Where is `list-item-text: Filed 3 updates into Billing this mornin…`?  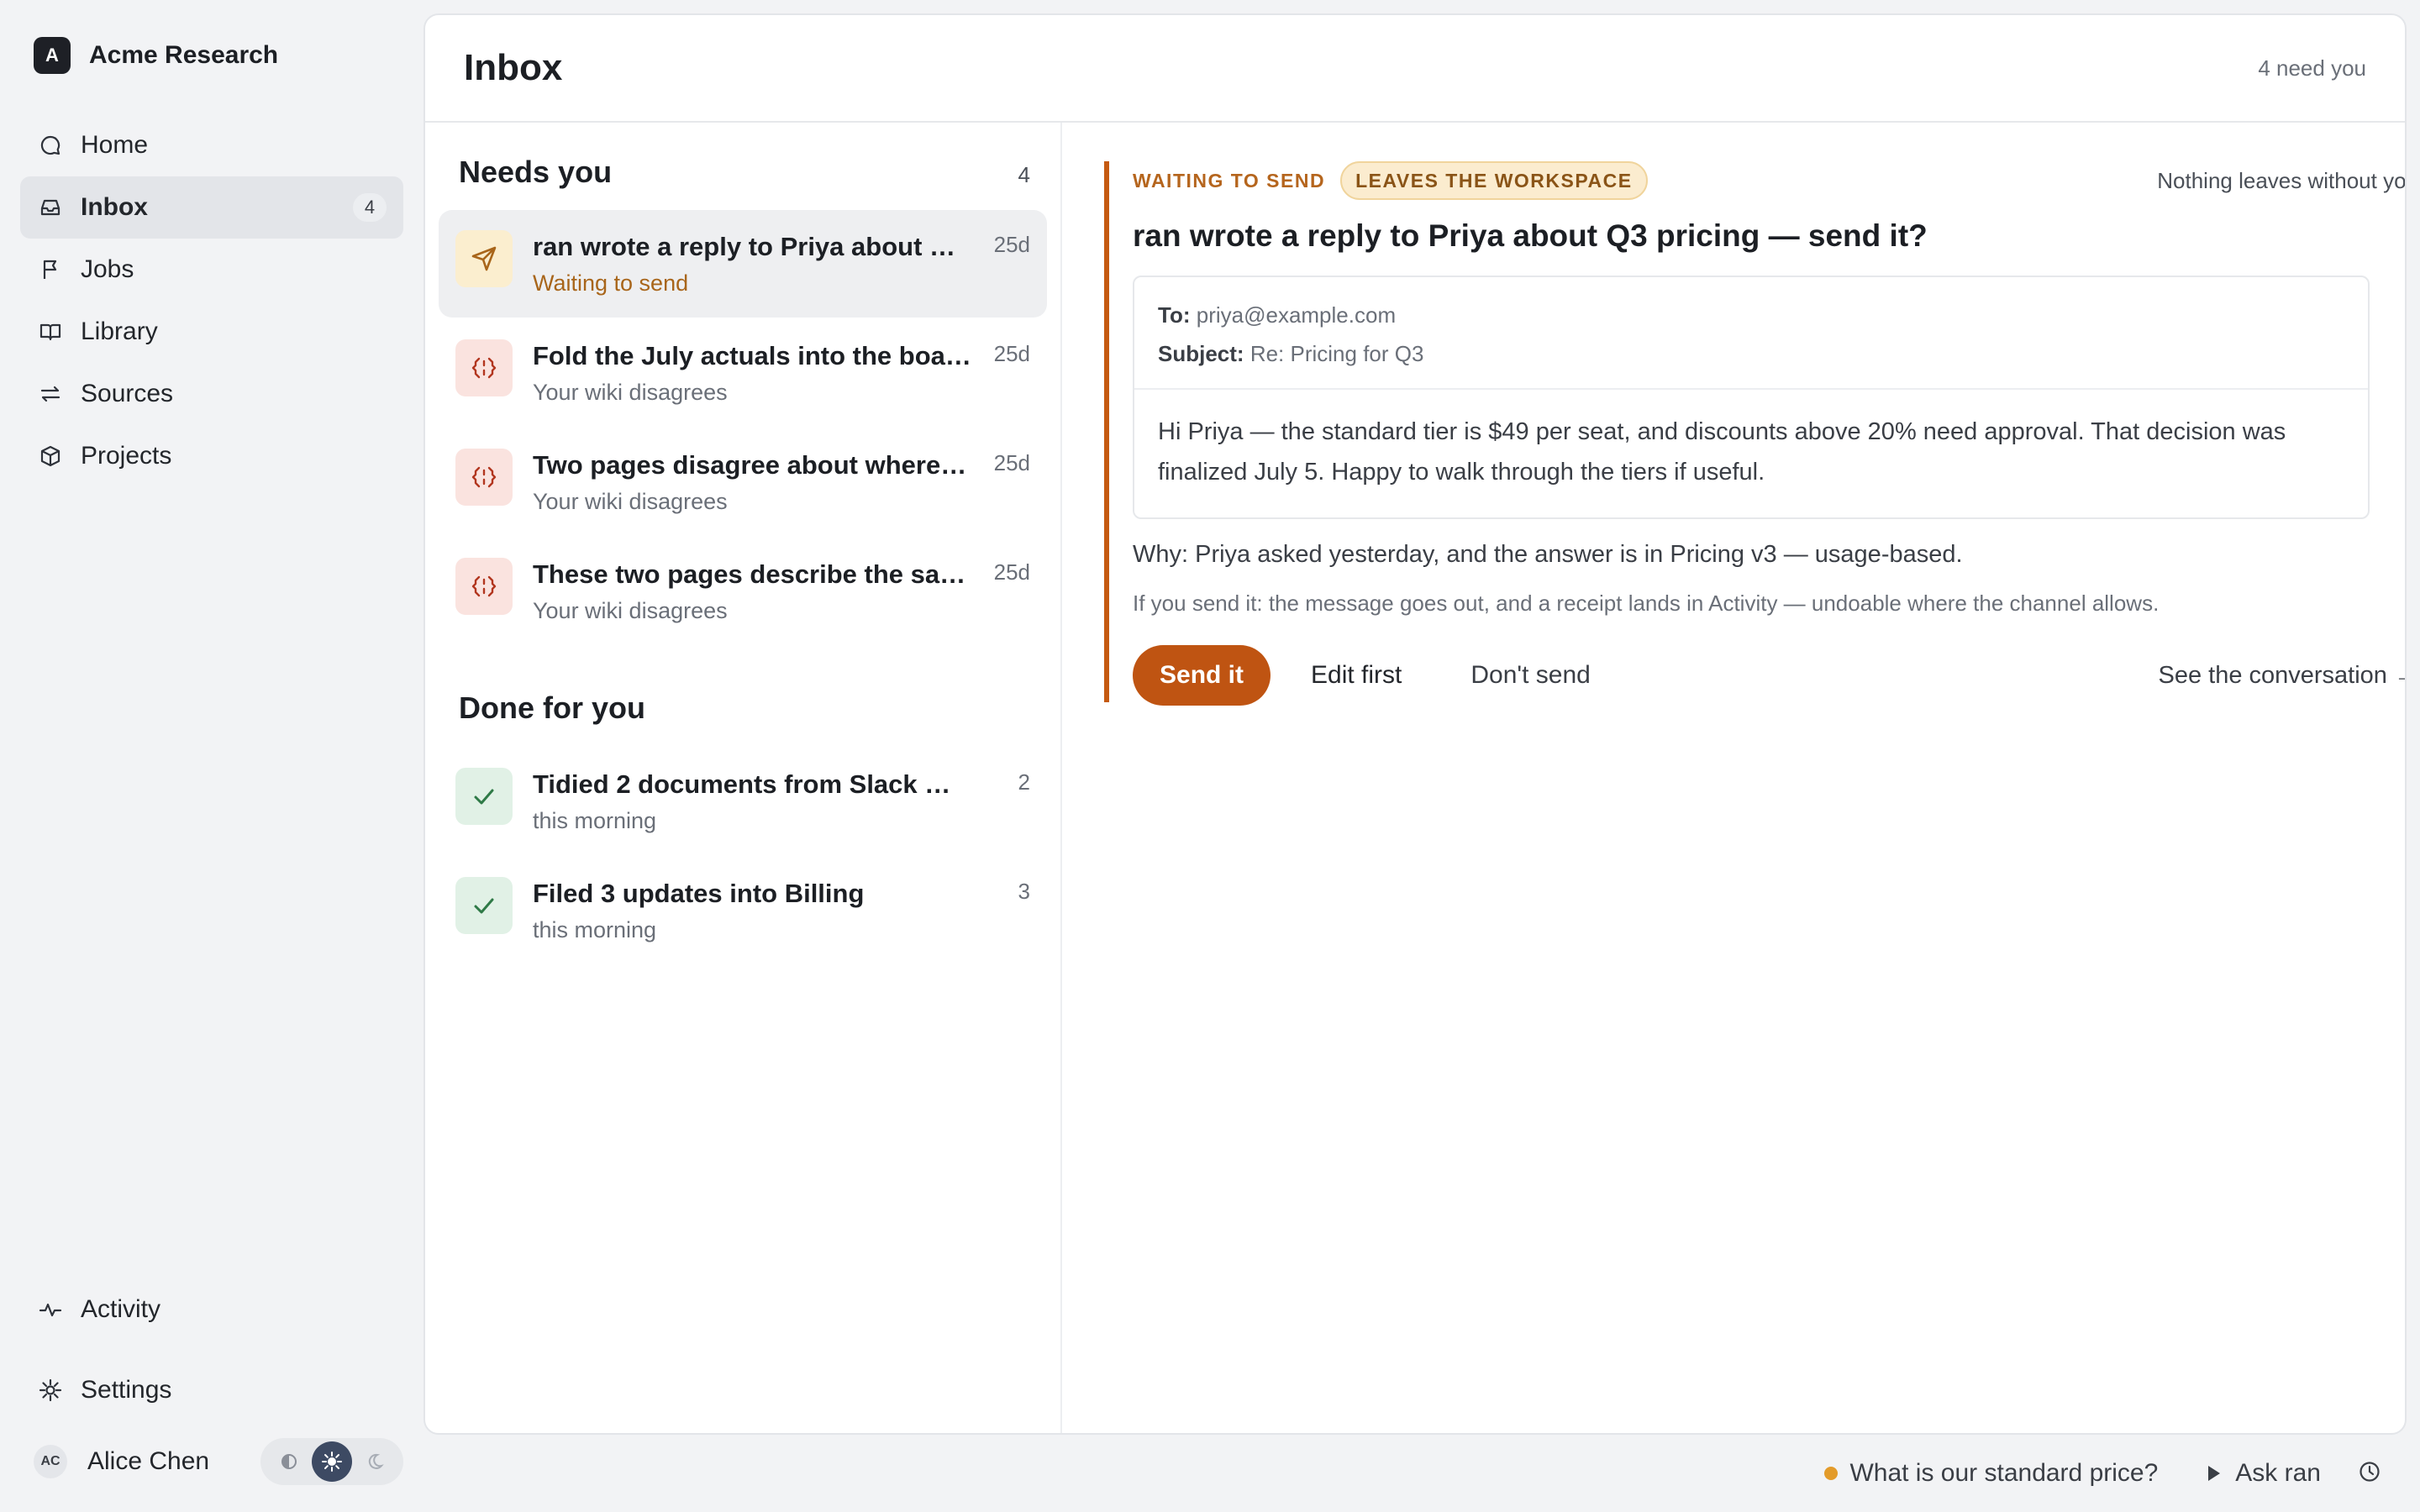
list-item-text: Filed 3 updates into Billing this mornin… is located at coordinates (771, 920).